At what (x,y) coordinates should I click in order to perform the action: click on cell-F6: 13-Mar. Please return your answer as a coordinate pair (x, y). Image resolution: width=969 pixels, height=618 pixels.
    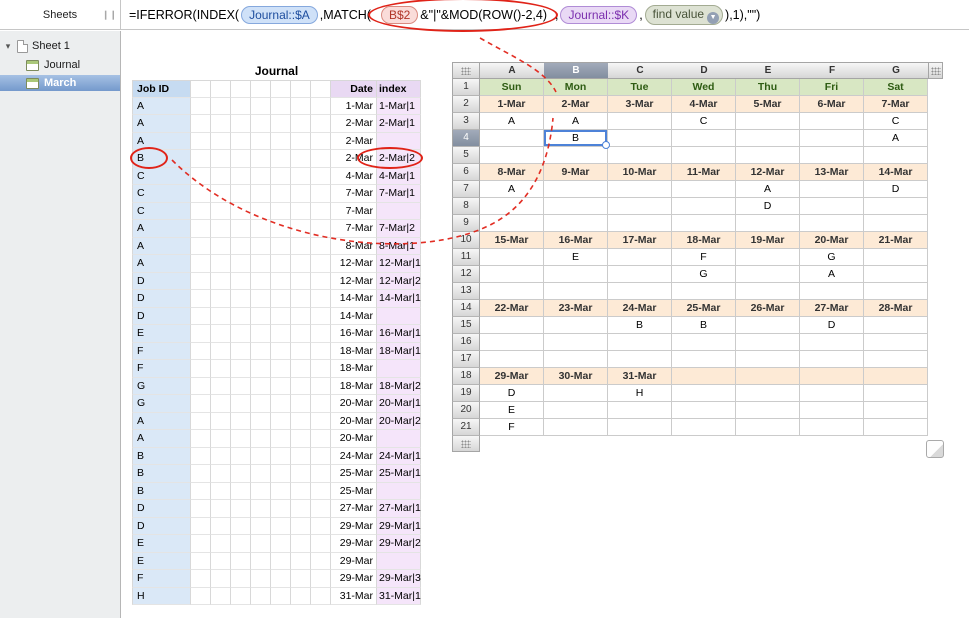
    Looking at the image, I should click on (832, 172).